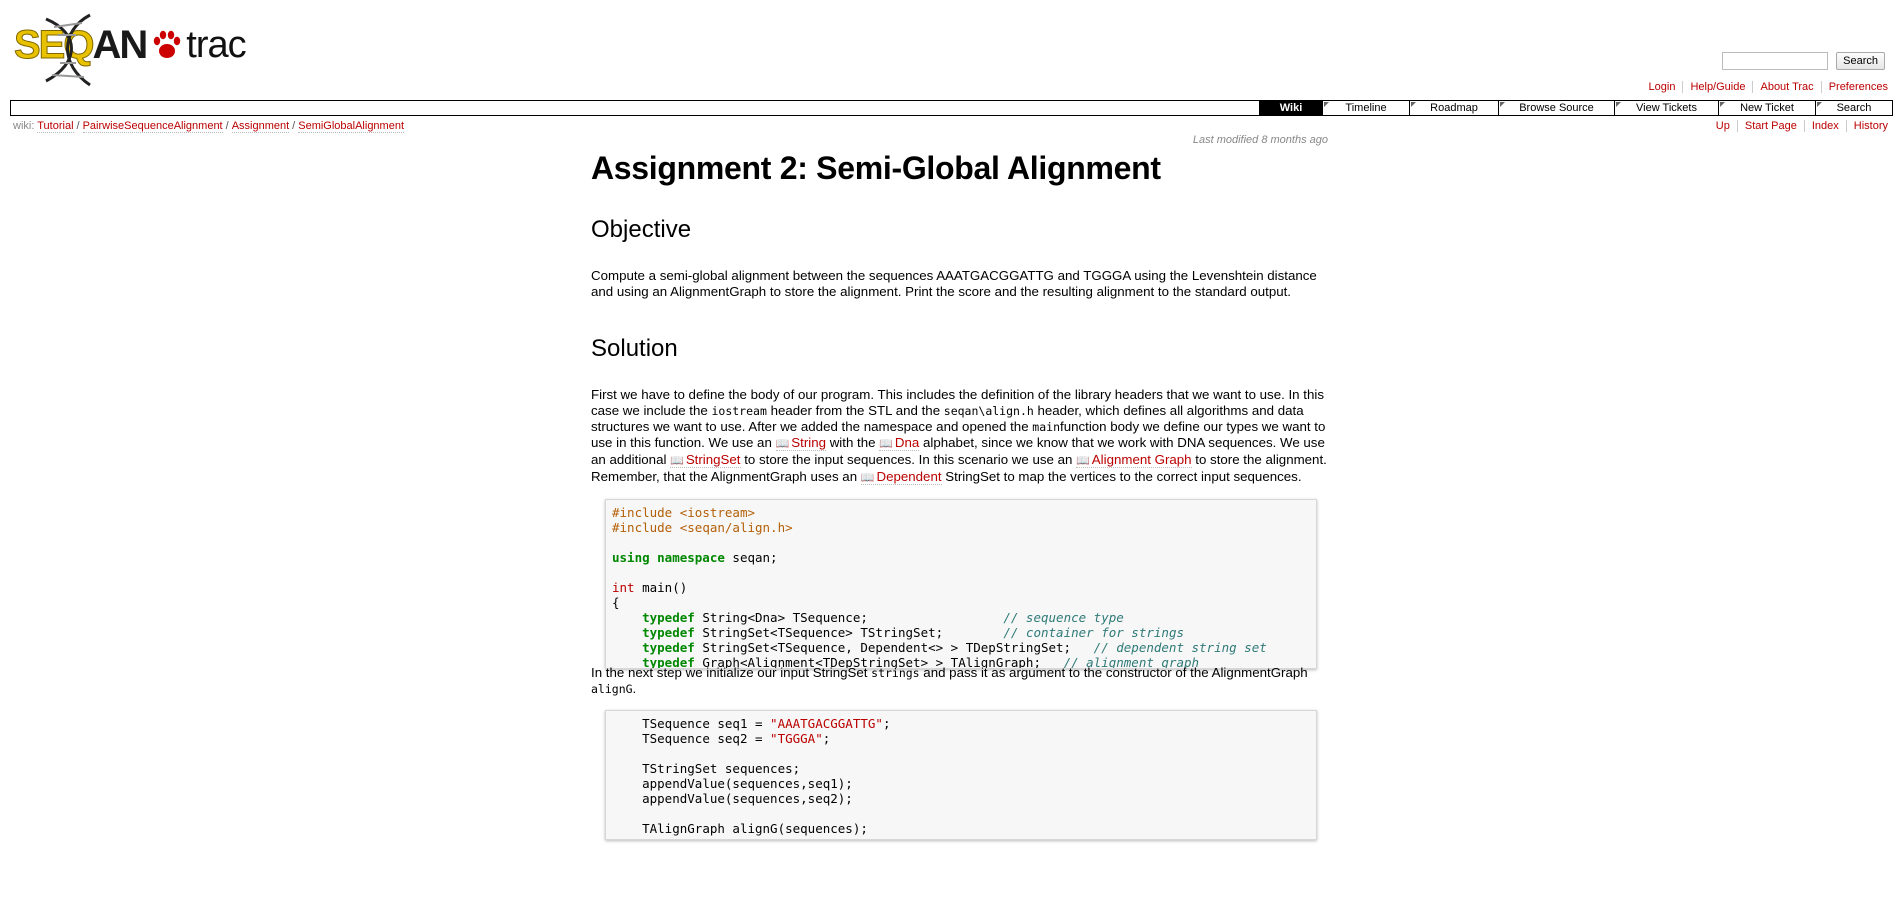  I want to click on seqan-trac-logo: SEQAN trac, so click(130, 48).